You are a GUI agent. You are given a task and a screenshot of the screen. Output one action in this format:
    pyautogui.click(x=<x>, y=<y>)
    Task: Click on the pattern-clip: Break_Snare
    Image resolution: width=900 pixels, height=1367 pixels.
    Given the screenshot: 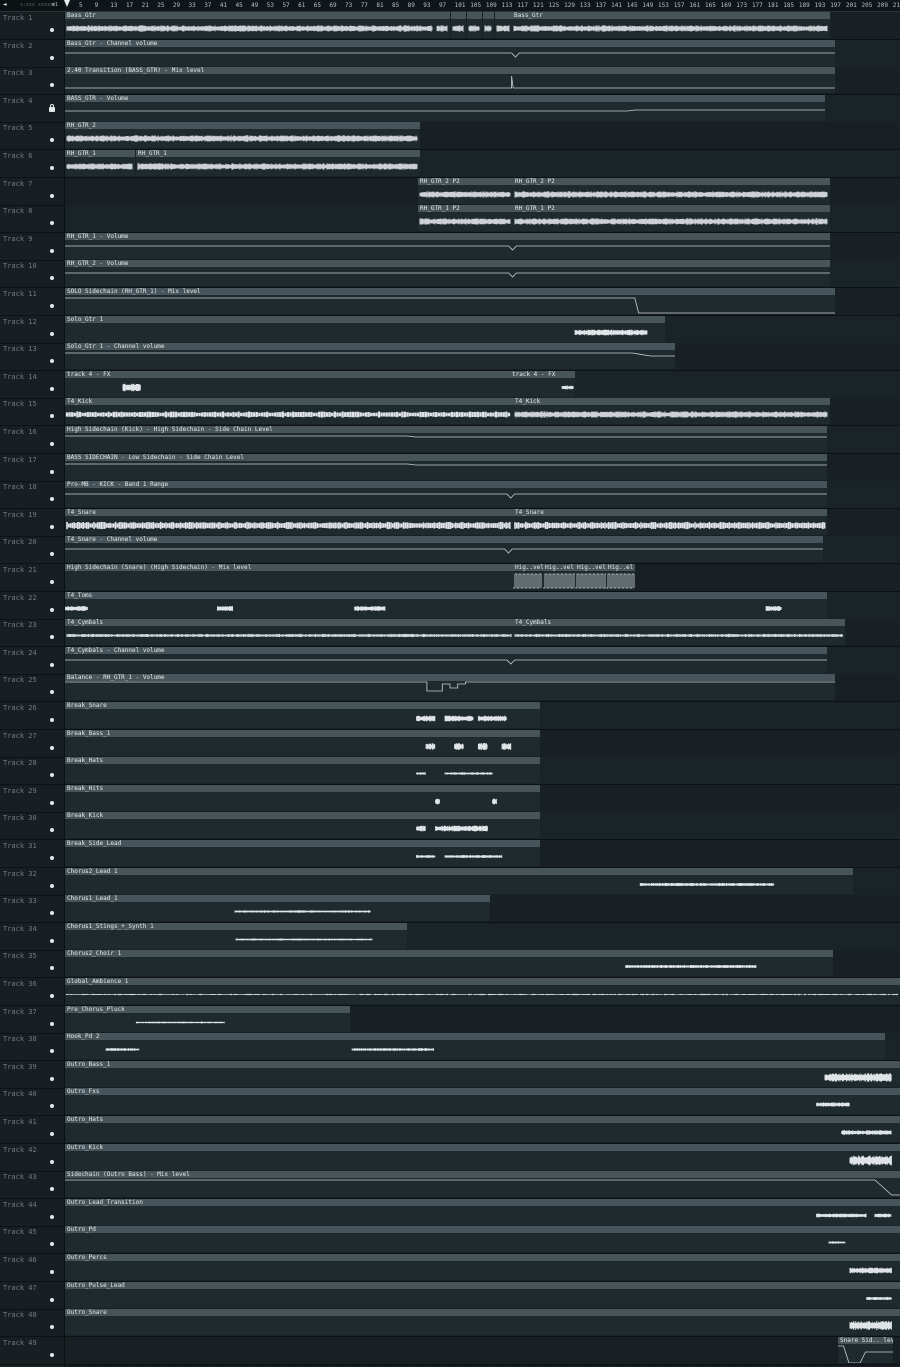 What is the action you would take?
    pyautogui.click(x=302, y=715)
    